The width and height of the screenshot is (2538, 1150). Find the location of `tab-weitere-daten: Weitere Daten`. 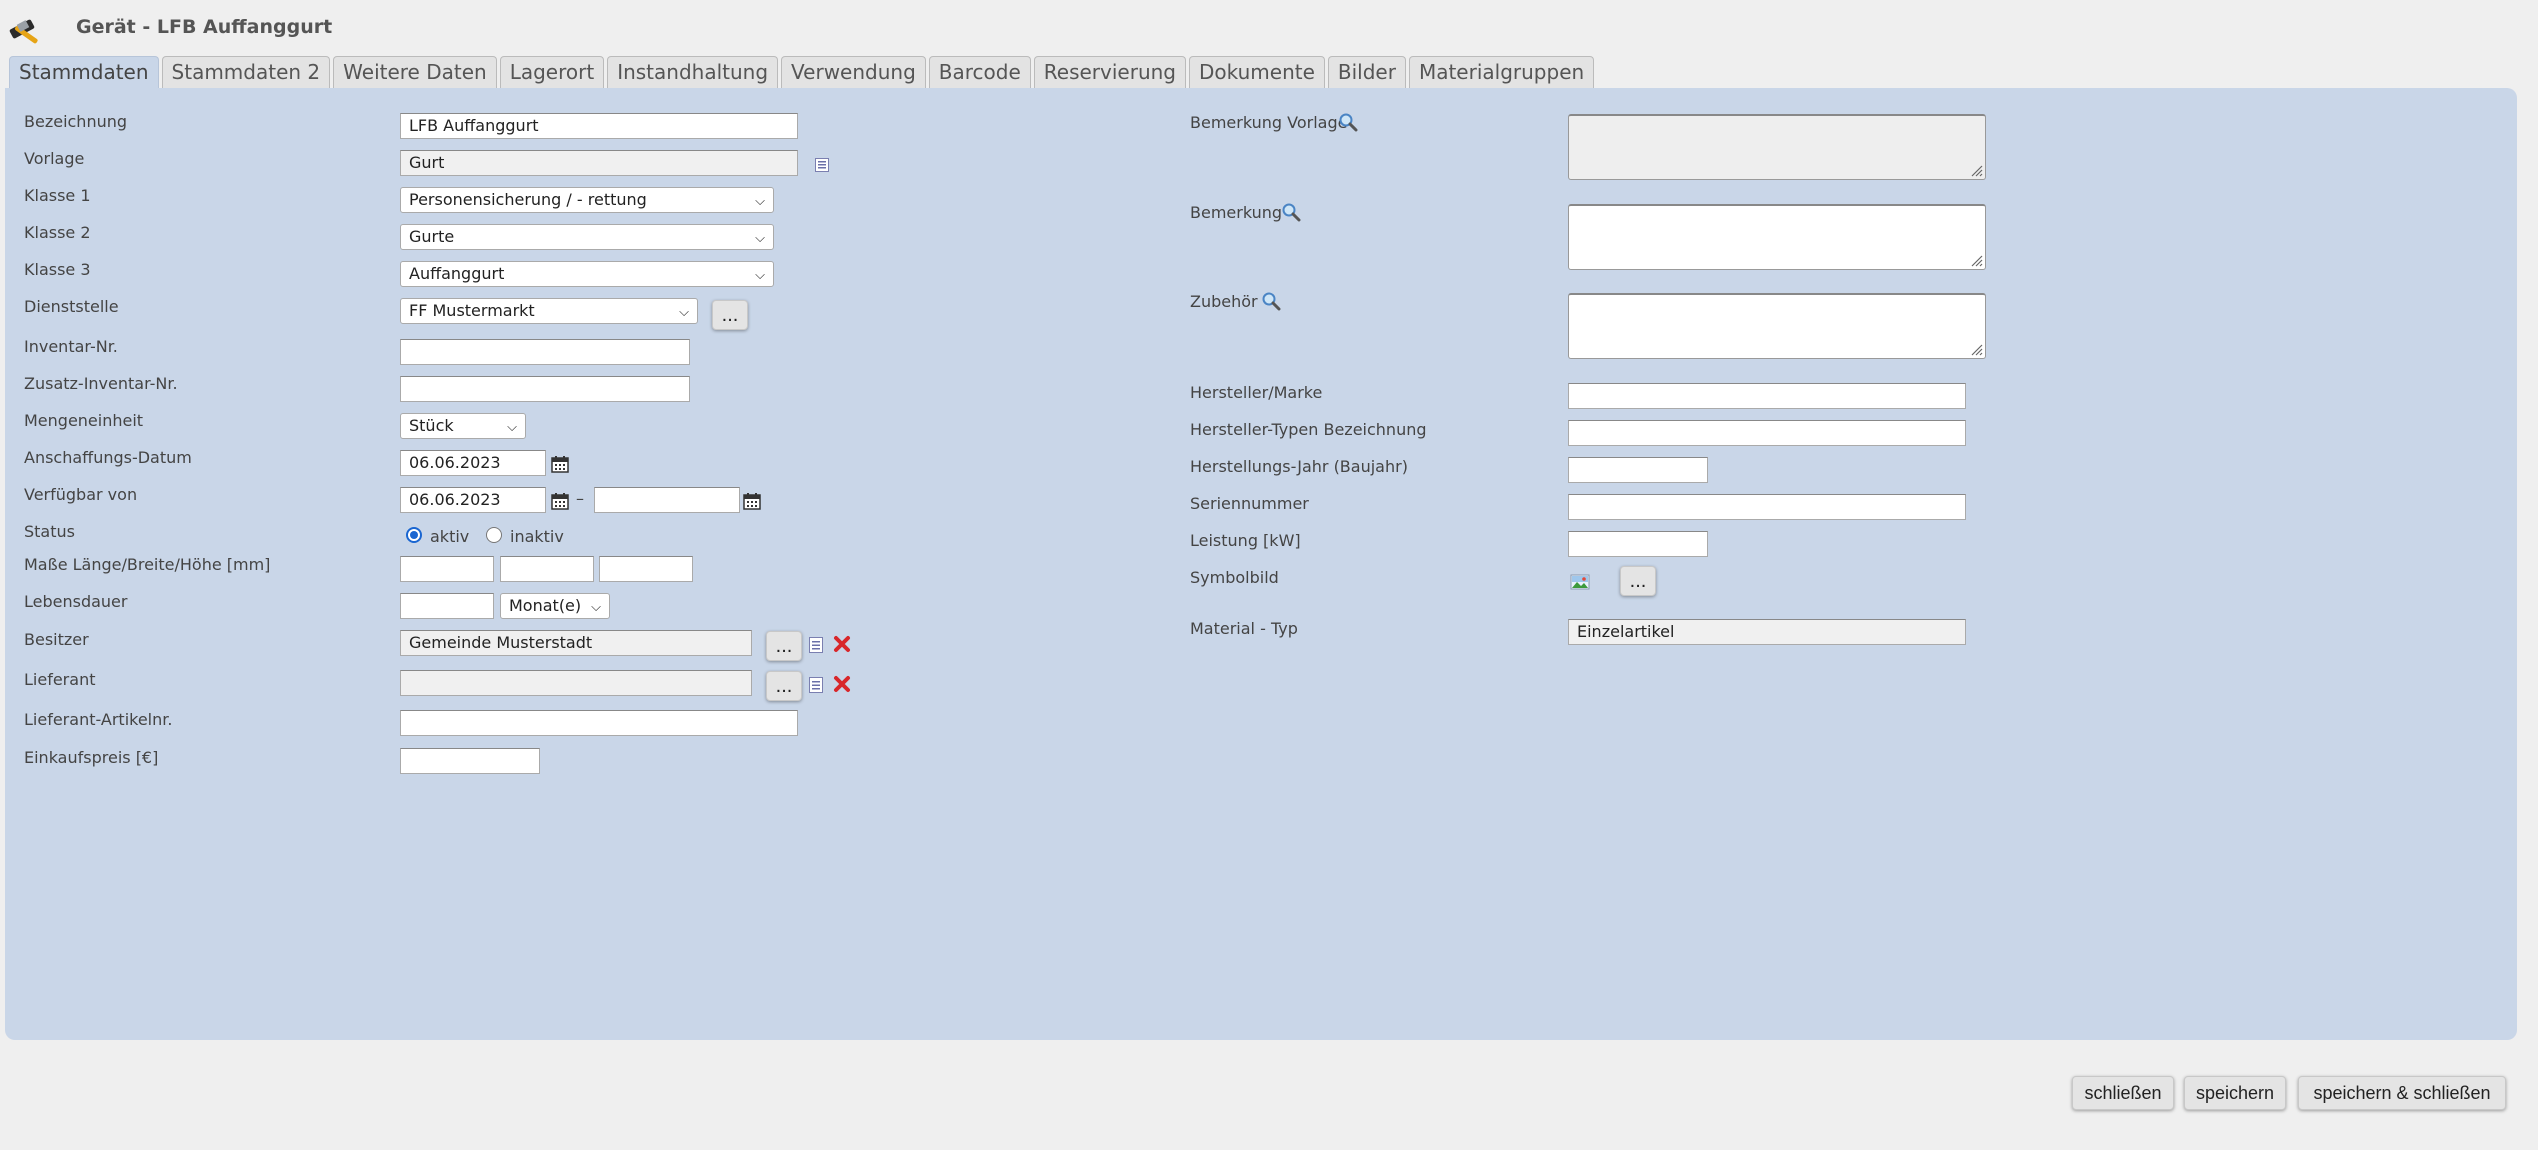

tab-weitere-daten: Weitere Daten is located at coordinates (415, 72).